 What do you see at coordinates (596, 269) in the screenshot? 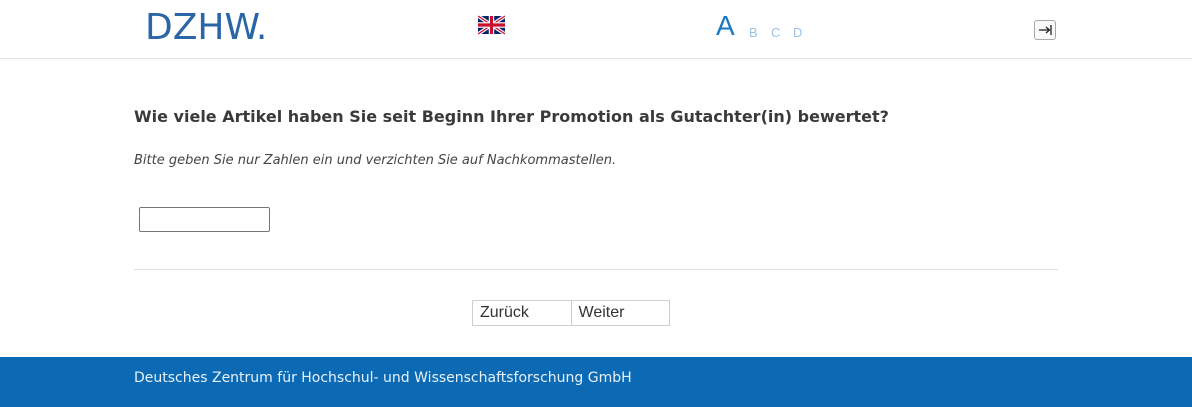
I see `divider` at bounding box center [596, 269].